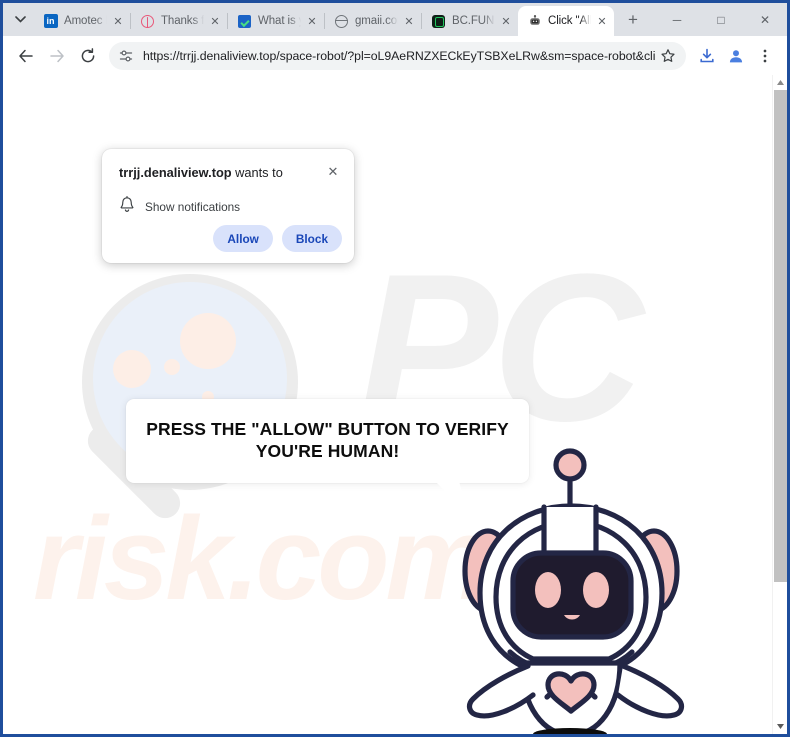 The height and width of the screenshot is (737, 790). Describe the element at coordinates (765, 20) in the screenshot. I see `close-window-button: ✕` at that location.